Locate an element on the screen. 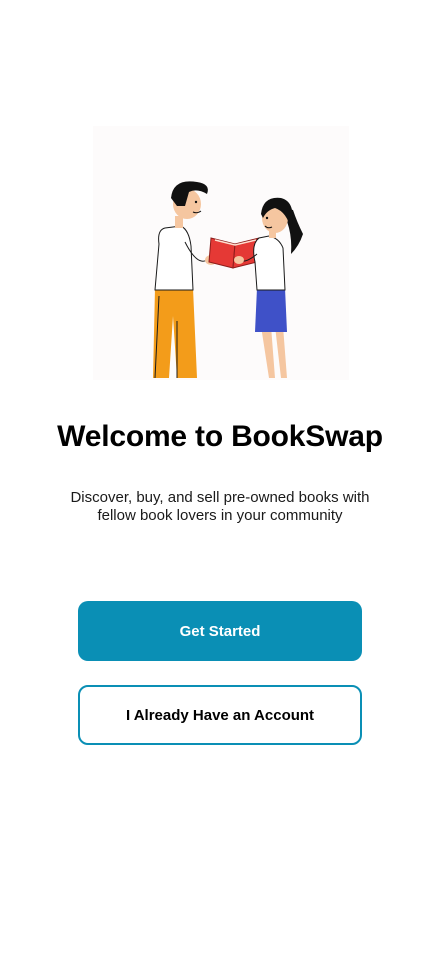 The image size is (440, 956). woman-figure is located at coordinates (268, 287).